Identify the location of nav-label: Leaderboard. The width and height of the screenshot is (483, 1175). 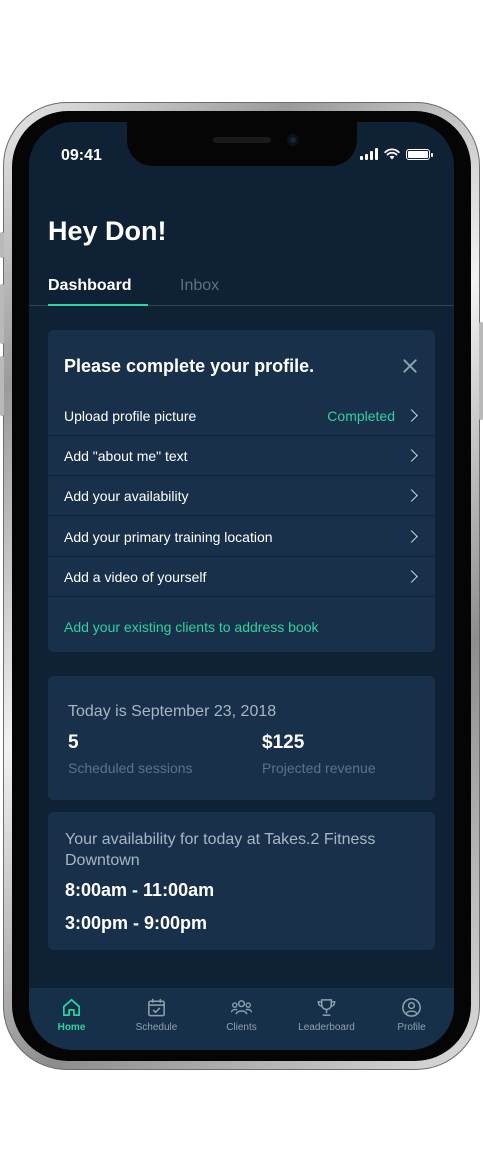
(326, 1027).